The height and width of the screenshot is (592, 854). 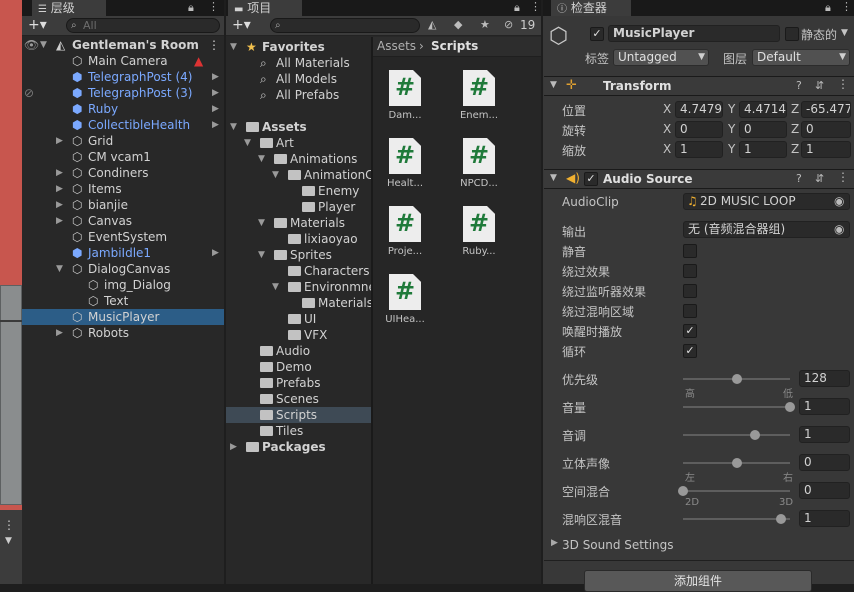 I want to click on tab-hierarchy: ☰ 层级, so click(x=69, y=8).